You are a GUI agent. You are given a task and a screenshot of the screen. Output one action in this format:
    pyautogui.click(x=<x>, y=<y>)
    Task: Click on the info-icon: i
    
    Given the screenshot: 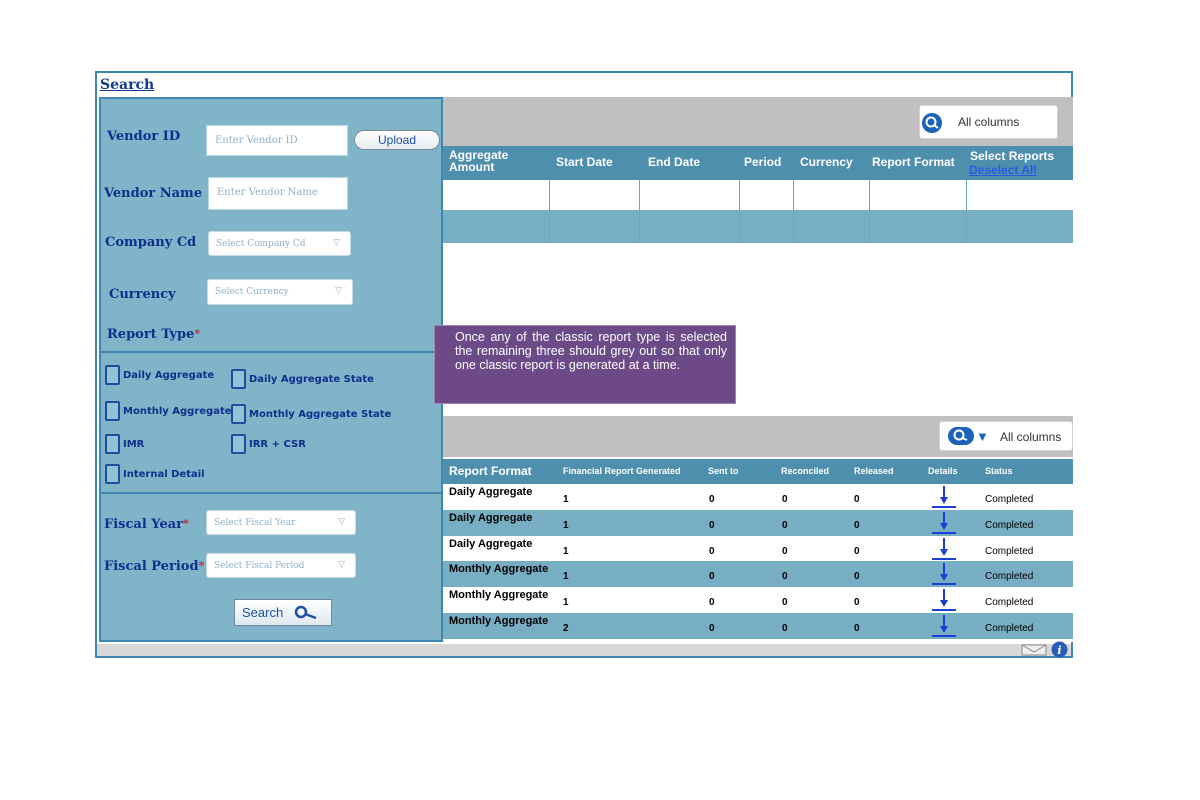 What is the action you would take?
    pyautogui.click(x=1059, y=649)
    